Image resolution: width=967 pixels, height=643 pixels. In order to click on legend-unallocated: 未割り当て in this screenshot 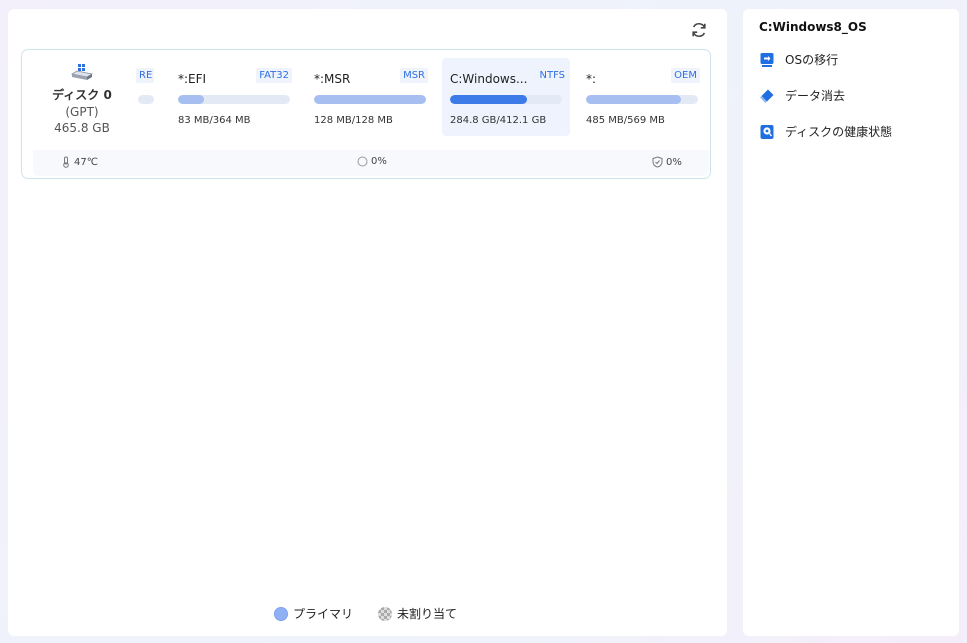, I will do `click(417, 613)`.